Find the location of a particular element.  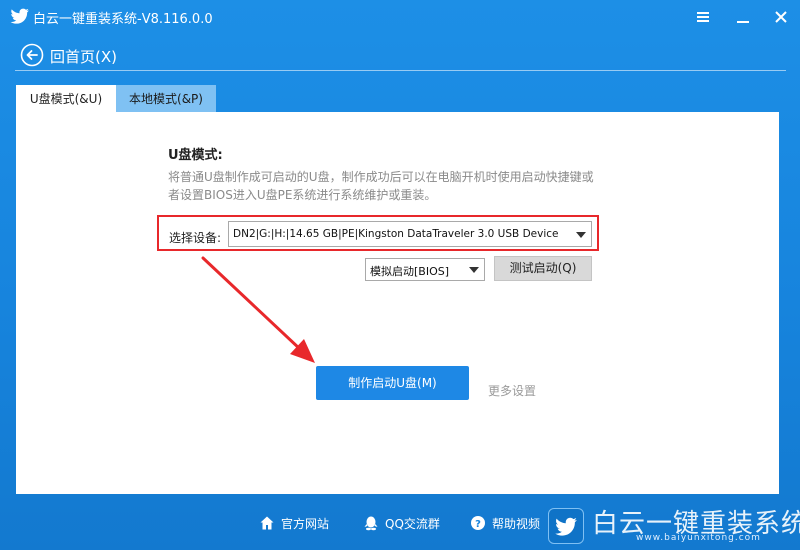

make-bootable-usb-button: 制作启动U盘(M) is located at coordinates (392, 383).